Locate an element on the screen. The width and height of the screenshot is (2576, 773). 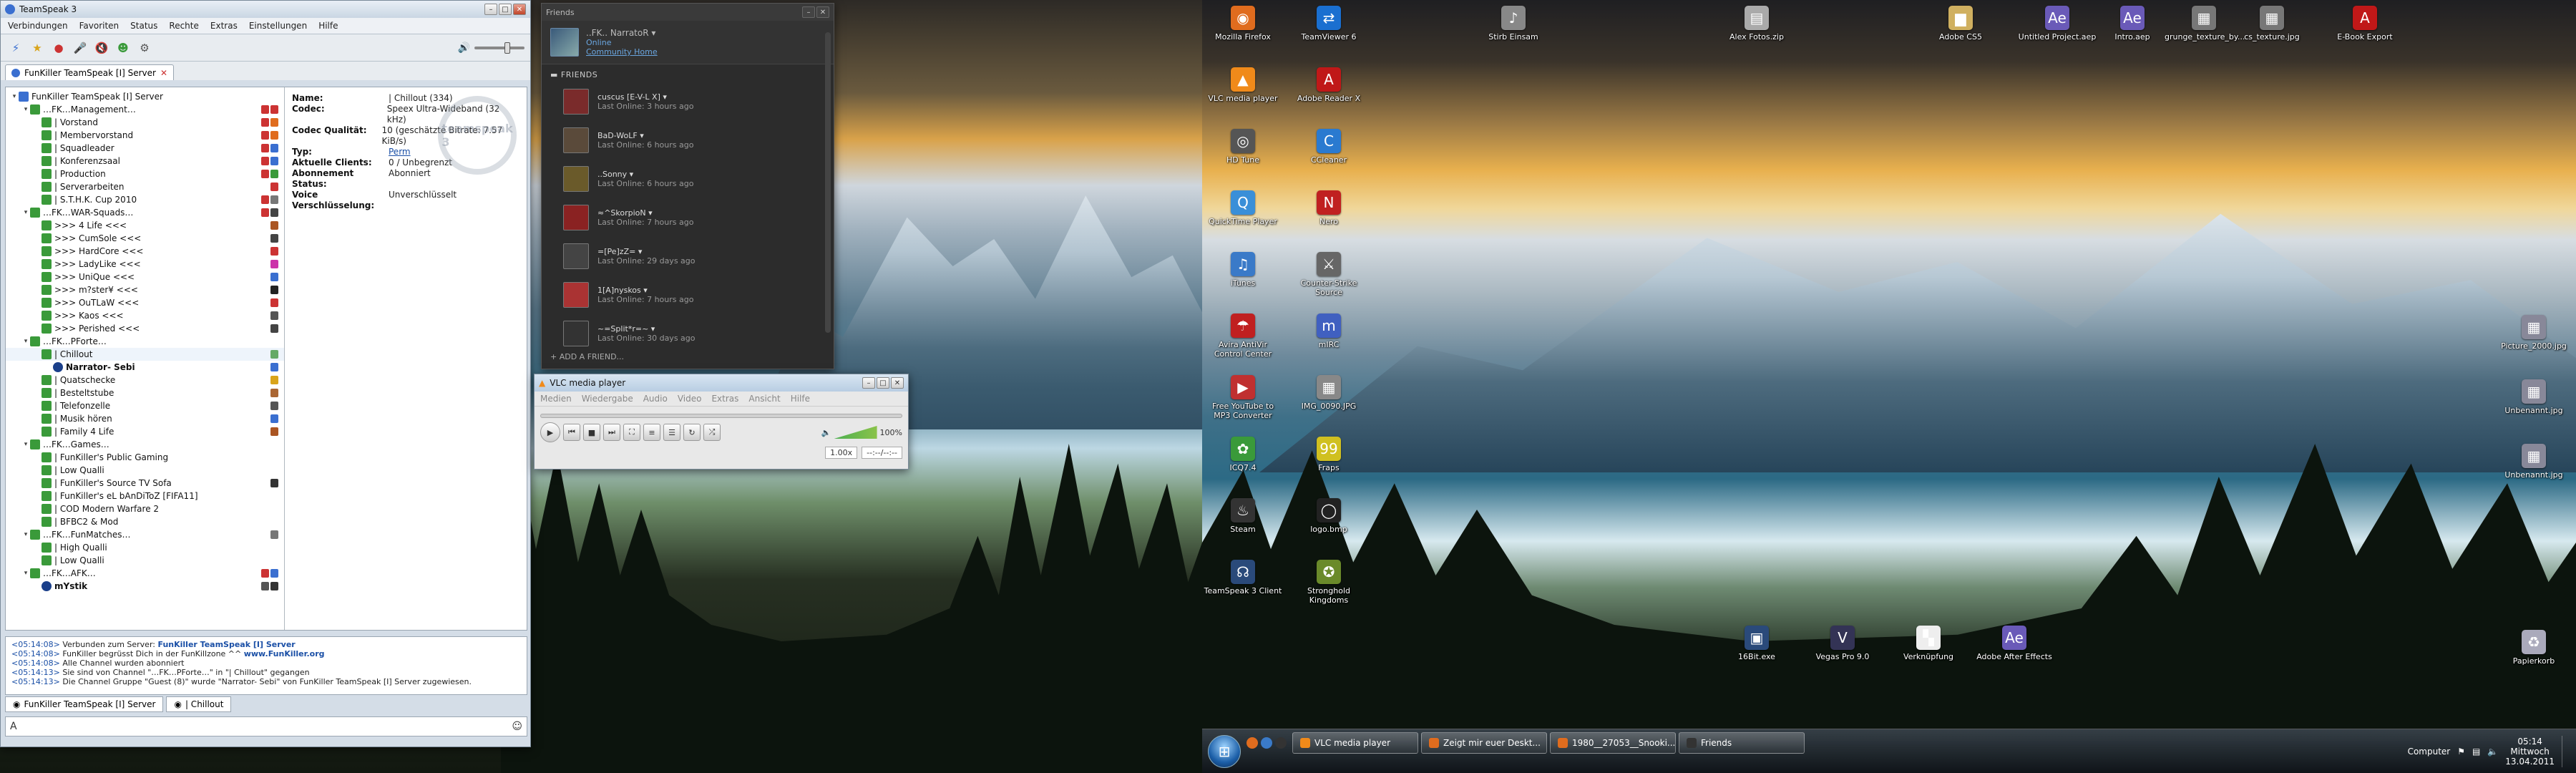
menu-item: Hilfe is located at coordinates (328, 26).